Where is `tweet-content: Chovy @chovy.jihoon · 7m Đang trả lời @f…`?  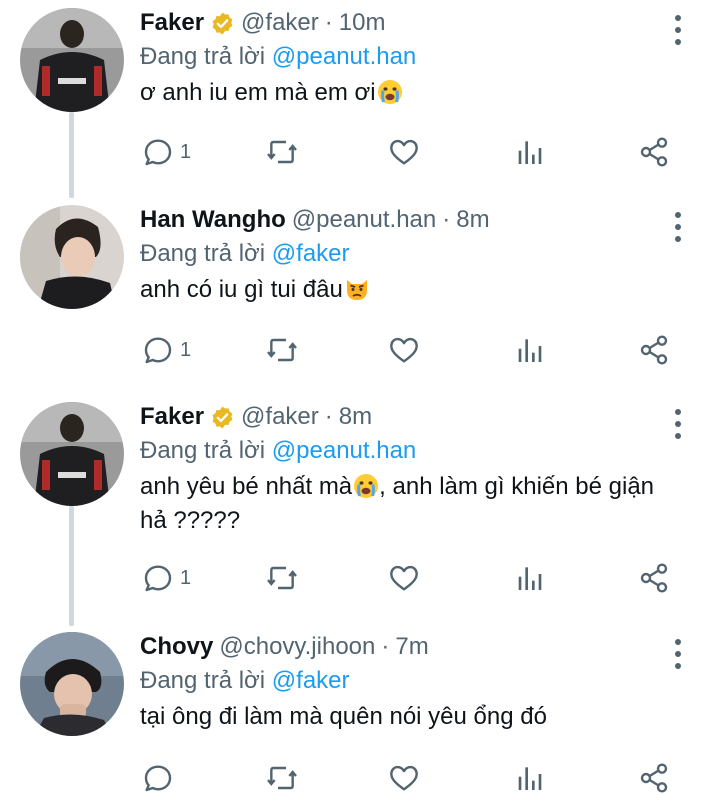
tweet-content: Chovy @chovy.jihoon · 7m Đang trả lời @f… is located at coordinates (405, 682).